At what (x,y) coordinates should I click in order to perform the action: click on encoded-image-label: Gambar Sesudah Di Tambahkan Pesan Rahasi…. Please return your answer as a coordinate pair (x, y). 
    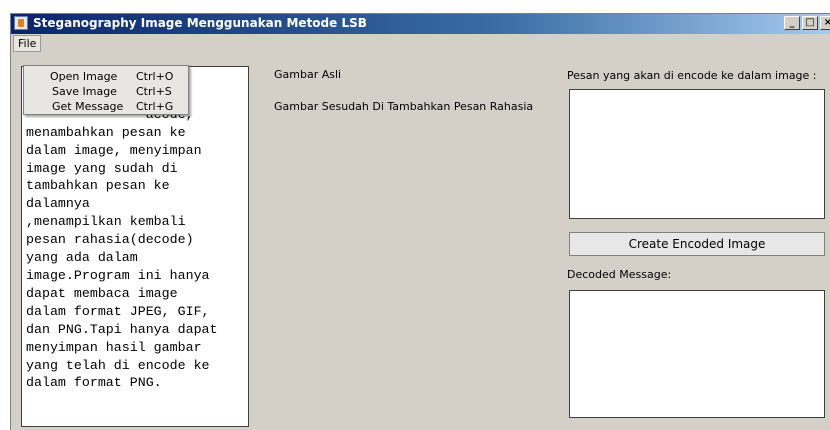
    Looking at the image, I should click on (404, 106).